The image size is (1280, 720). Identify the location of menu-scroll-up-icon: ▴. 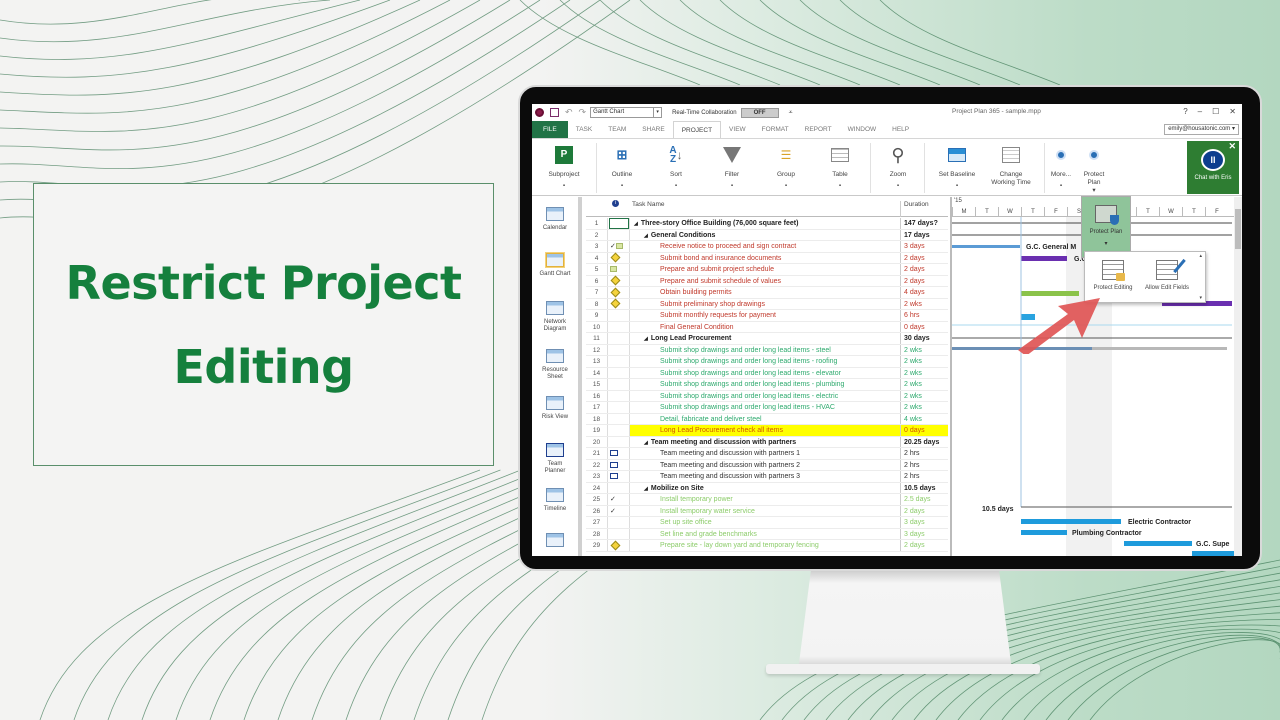
(1200, 256).